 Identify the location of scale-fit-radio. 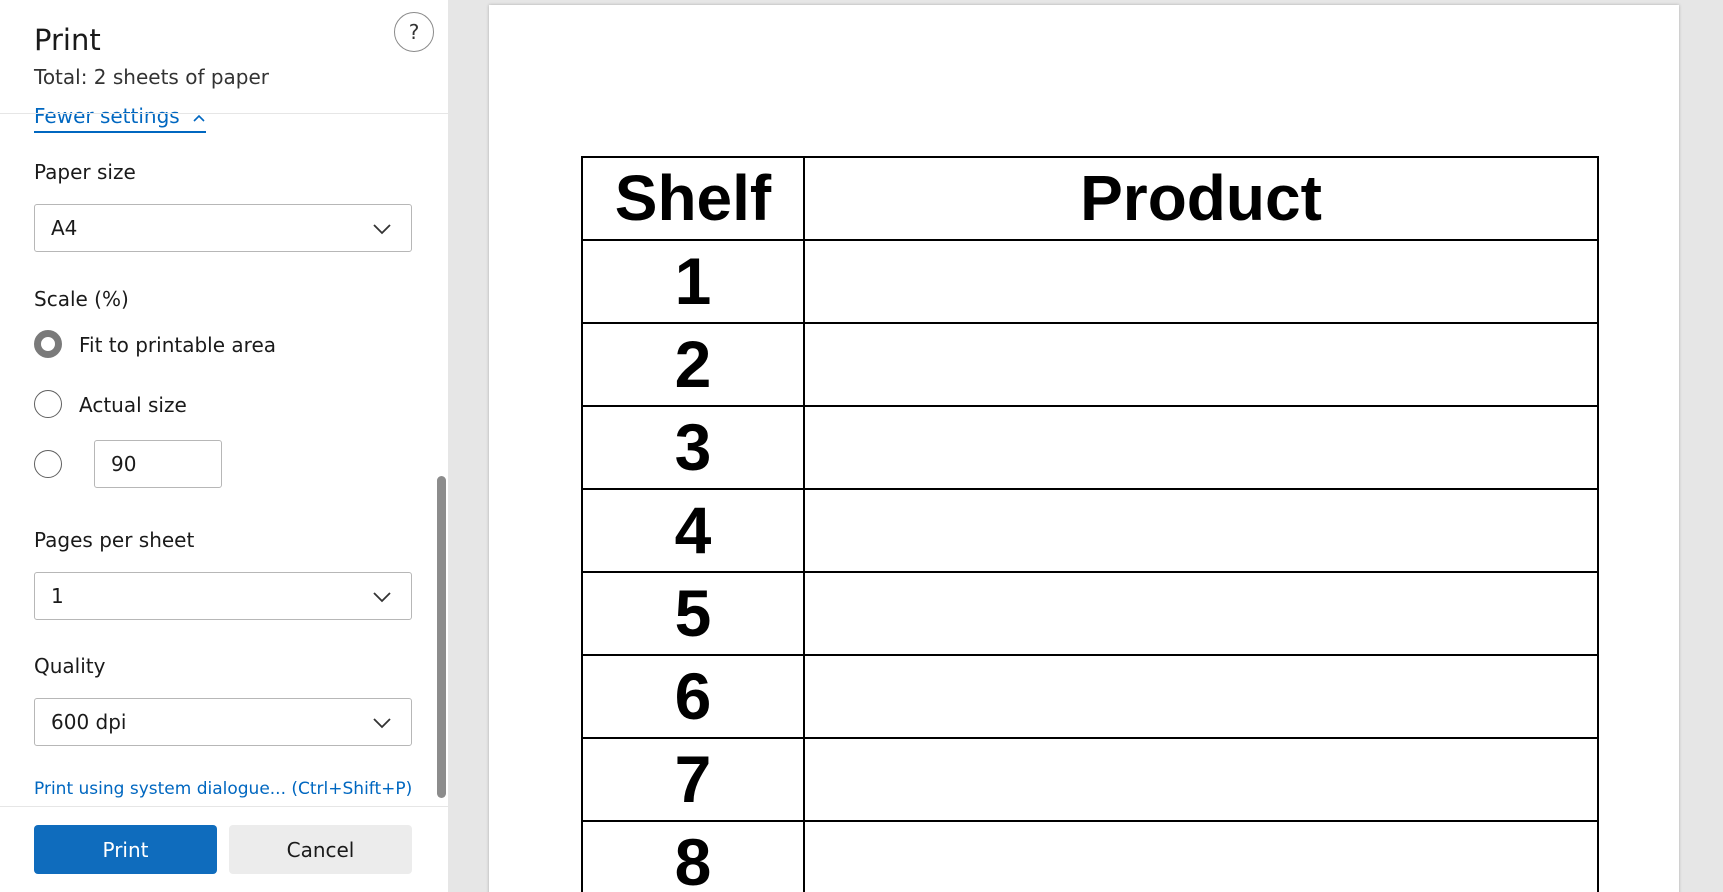
(48, 344).